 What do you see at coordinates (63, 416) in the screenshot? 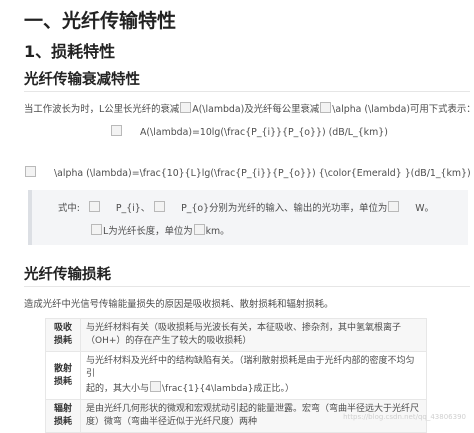
I see `row-label: 辐射 损耗` at bounding box center [63, 416].